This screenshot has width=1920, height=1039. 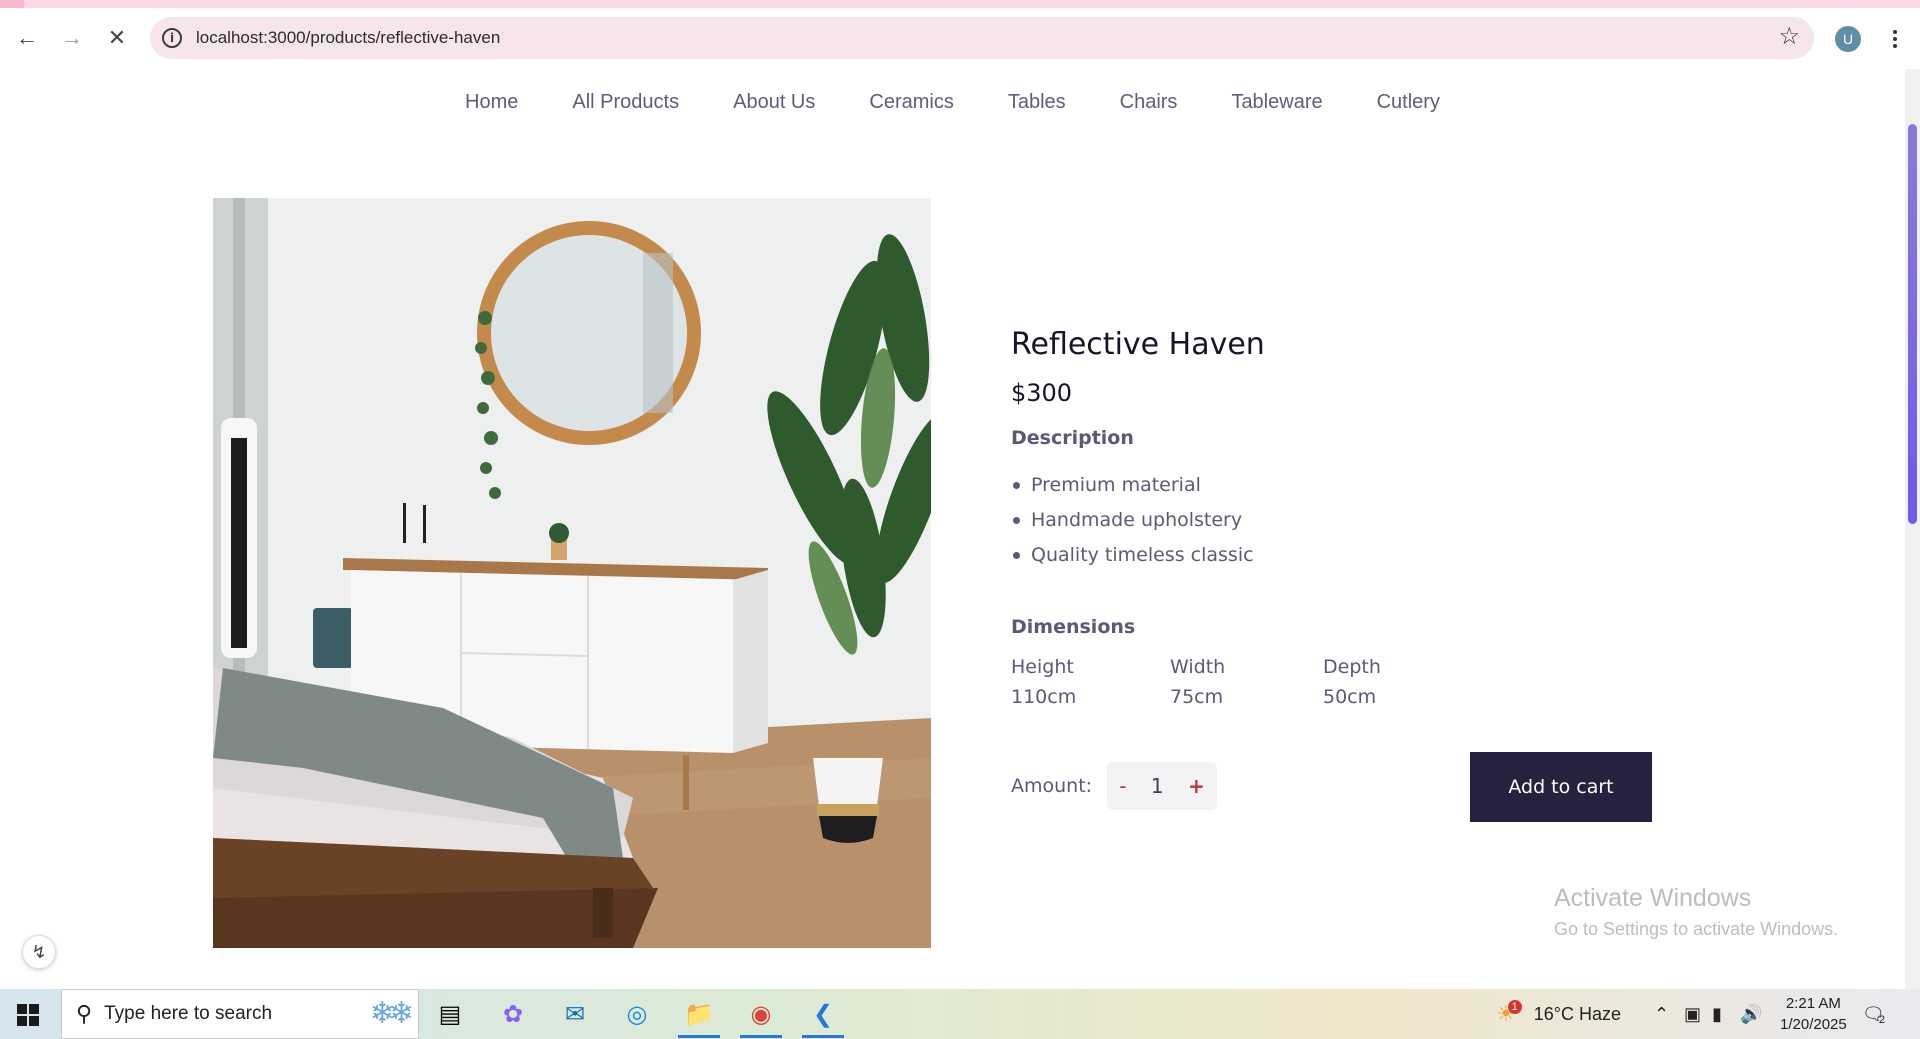 I want to click on battery-icon: ▮, so click(x=1717, y=1014).